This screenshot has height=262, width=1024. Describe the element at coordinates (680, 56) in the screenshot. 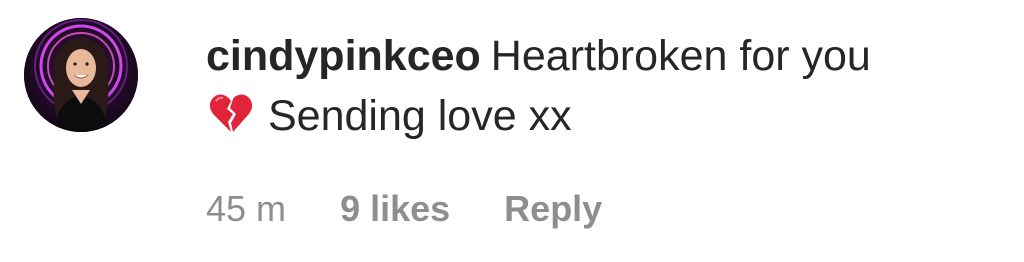

I see `comment-text: Heartbroken for you` at that location.